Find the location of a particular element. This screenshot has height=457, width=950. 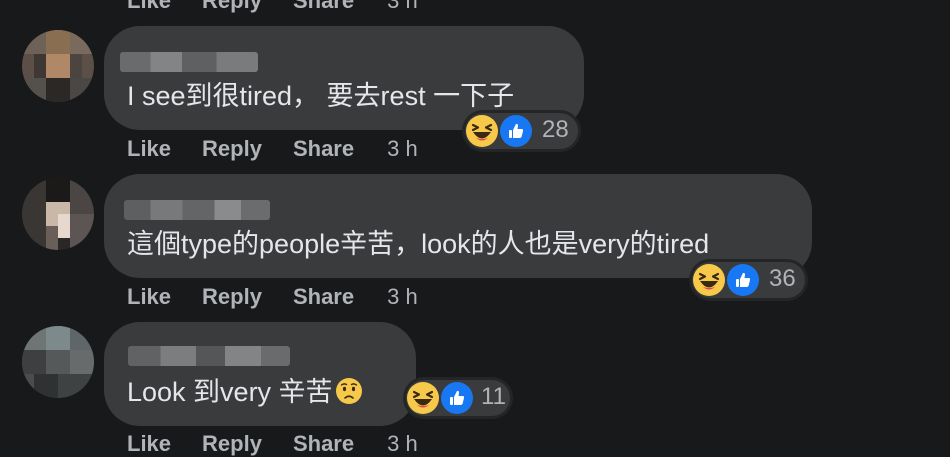

reactions-summary: 11 is located at coordinates (458, 398).